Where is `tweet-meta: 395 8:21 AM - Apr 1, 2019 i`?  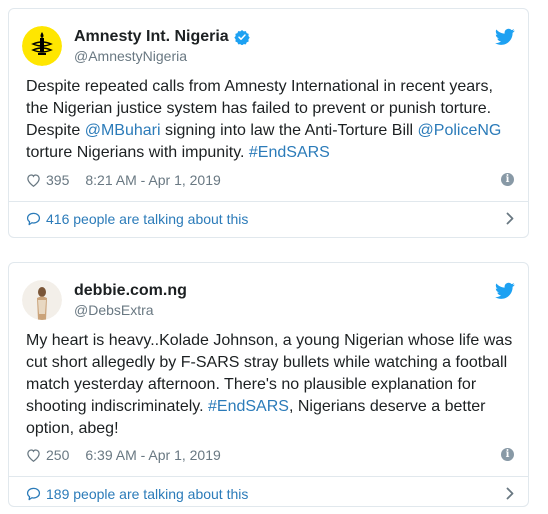 tweet-meta: 395 8:21 AM - Apr 1, 2019 i is located at coordinates (270, 180).